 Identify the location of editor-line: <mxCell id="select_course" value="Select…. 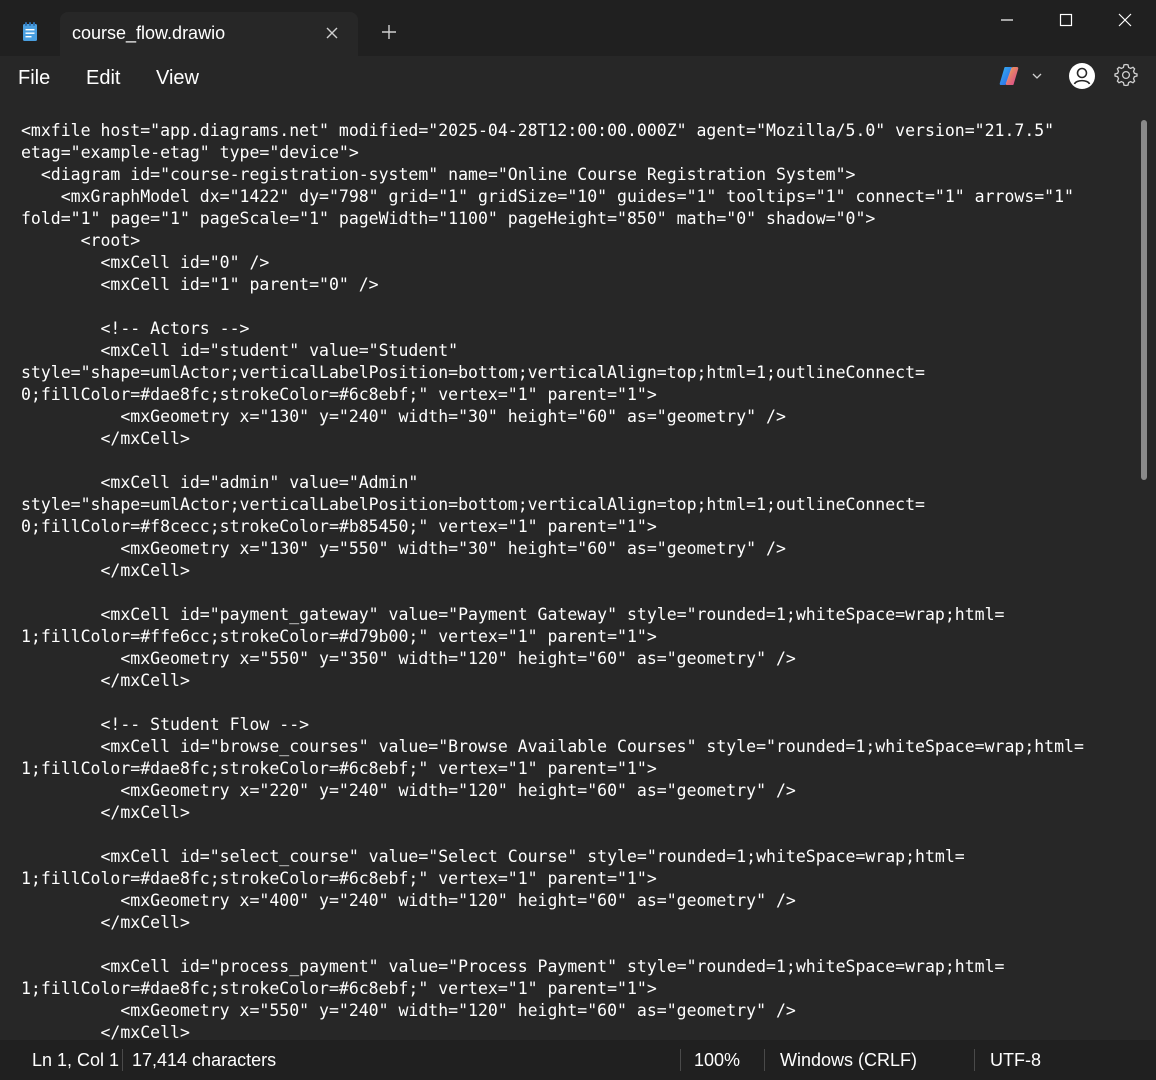
(493, 856).